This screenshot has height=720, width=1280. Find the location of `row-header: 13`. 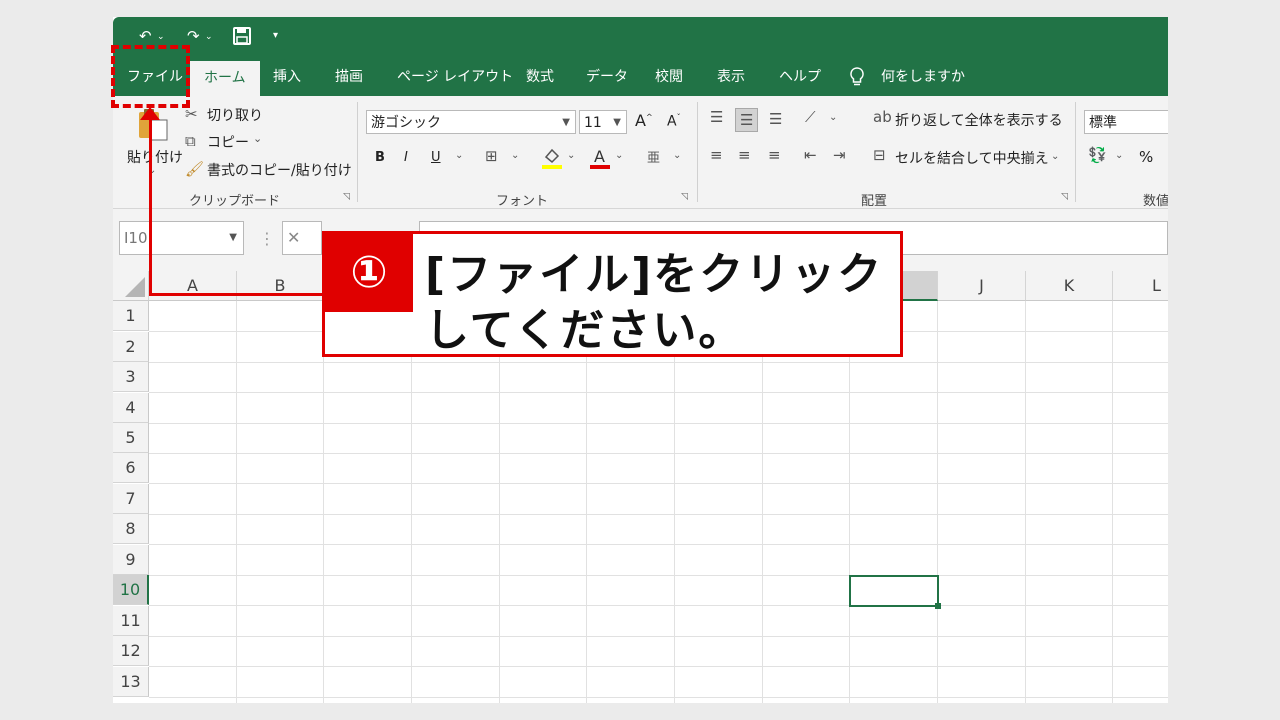

row-header: 13 is located at coordinates (131, 682).